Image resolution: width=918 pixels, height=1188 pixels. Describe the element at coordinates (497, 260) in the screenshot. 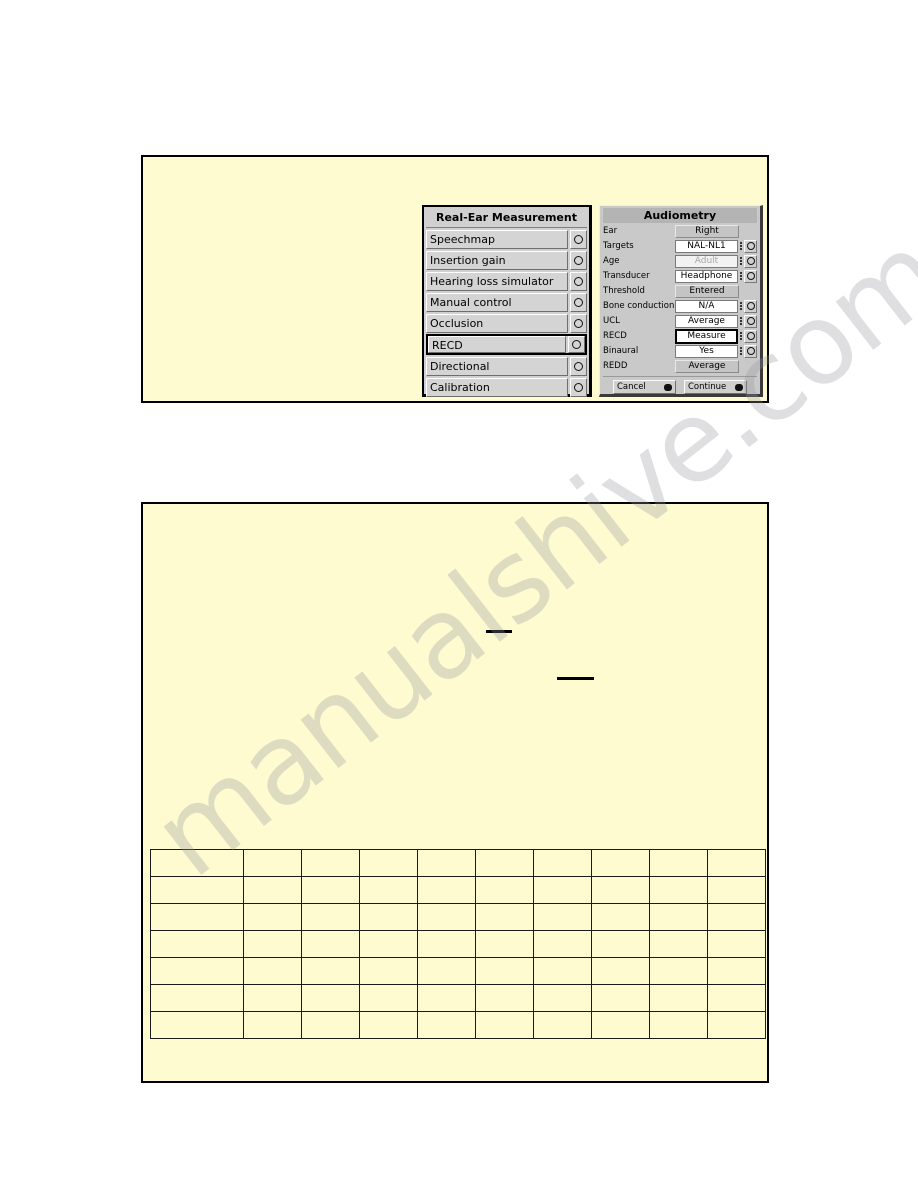

I see `rem-item-label: Insertion gain` at that location.